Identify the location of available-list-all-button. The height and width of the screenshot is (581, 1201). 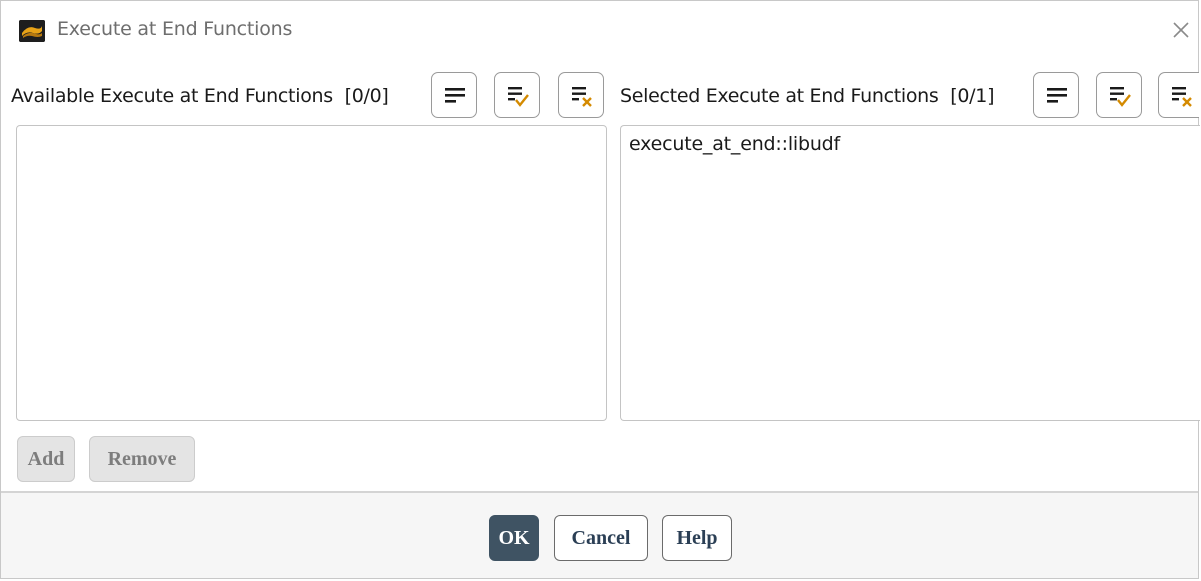
(454, 95).